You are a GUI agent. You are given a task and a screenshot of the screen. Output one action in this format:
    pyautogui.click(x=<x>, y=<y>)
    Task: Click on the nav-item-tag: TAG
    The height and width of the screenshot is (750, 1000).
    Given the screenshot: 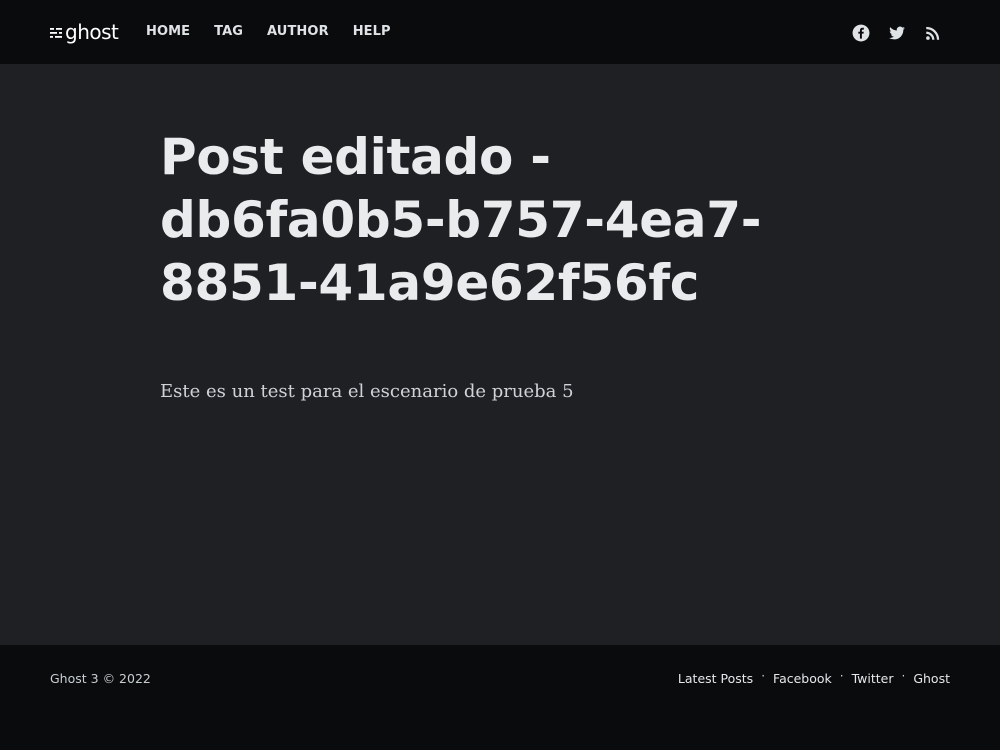 What is the action you would take?
    pyautogui.click(x=228, y=32)
    